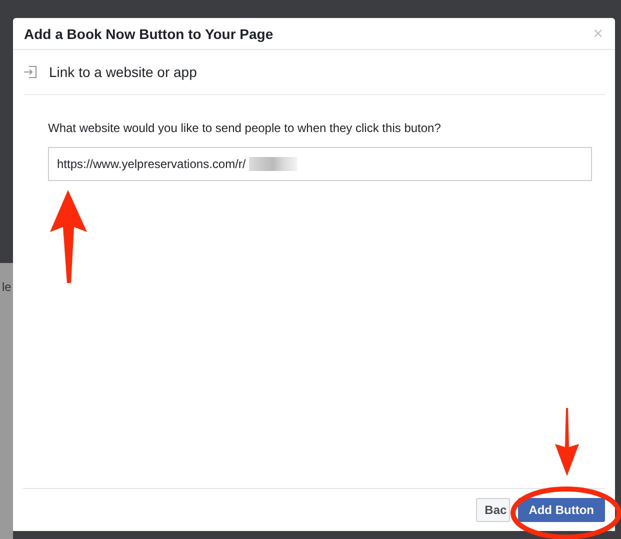 This screenshot has width=621, height=539. Describe the element at coordinates (30, 72) in the screenshot. I see `link-arrow-icon` at that location.